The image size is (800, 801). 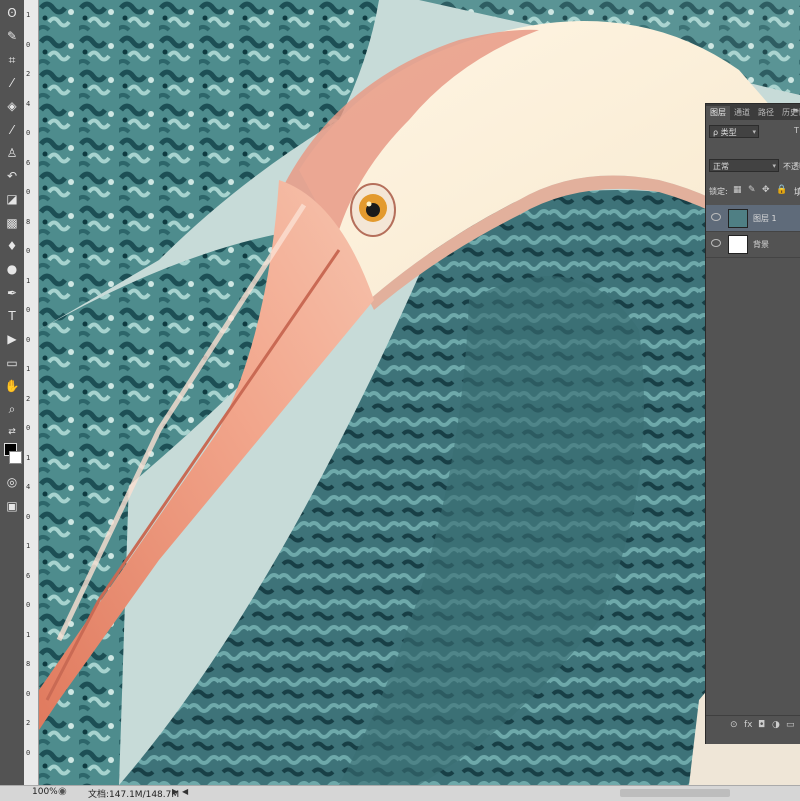 What do you see at coordinates (744, 165) in the screenshot?
I see `blend-mode-select: 正常 ▾` at bounding box center [744, 165].